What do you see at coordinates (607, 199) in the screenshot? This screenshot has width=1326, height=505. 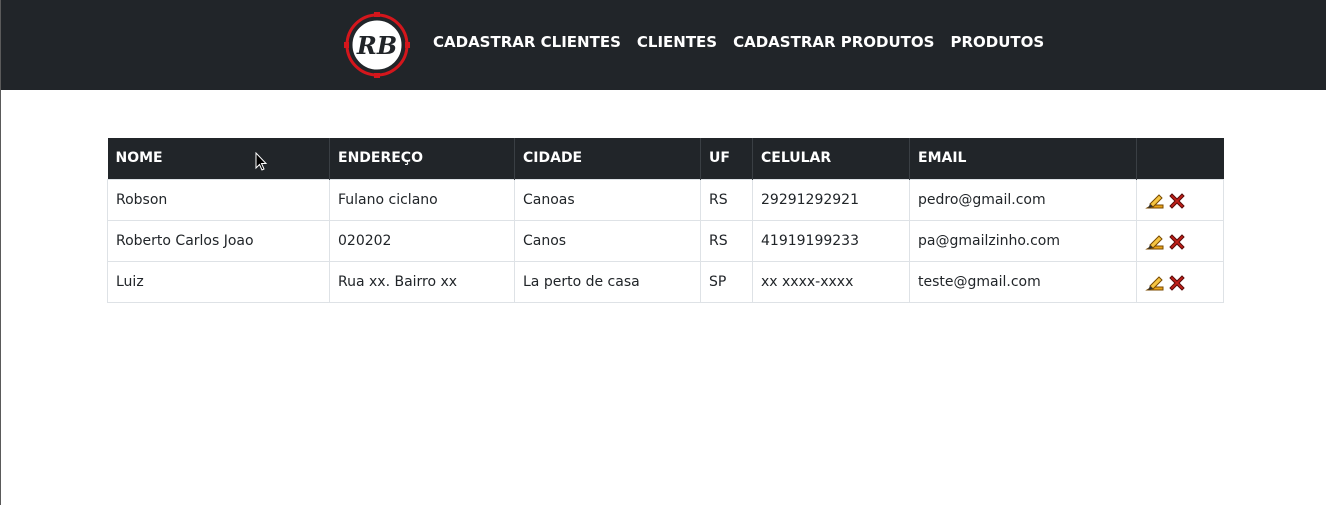 I see `cell-cidade: Canoas` at bounding box center [607, 199].